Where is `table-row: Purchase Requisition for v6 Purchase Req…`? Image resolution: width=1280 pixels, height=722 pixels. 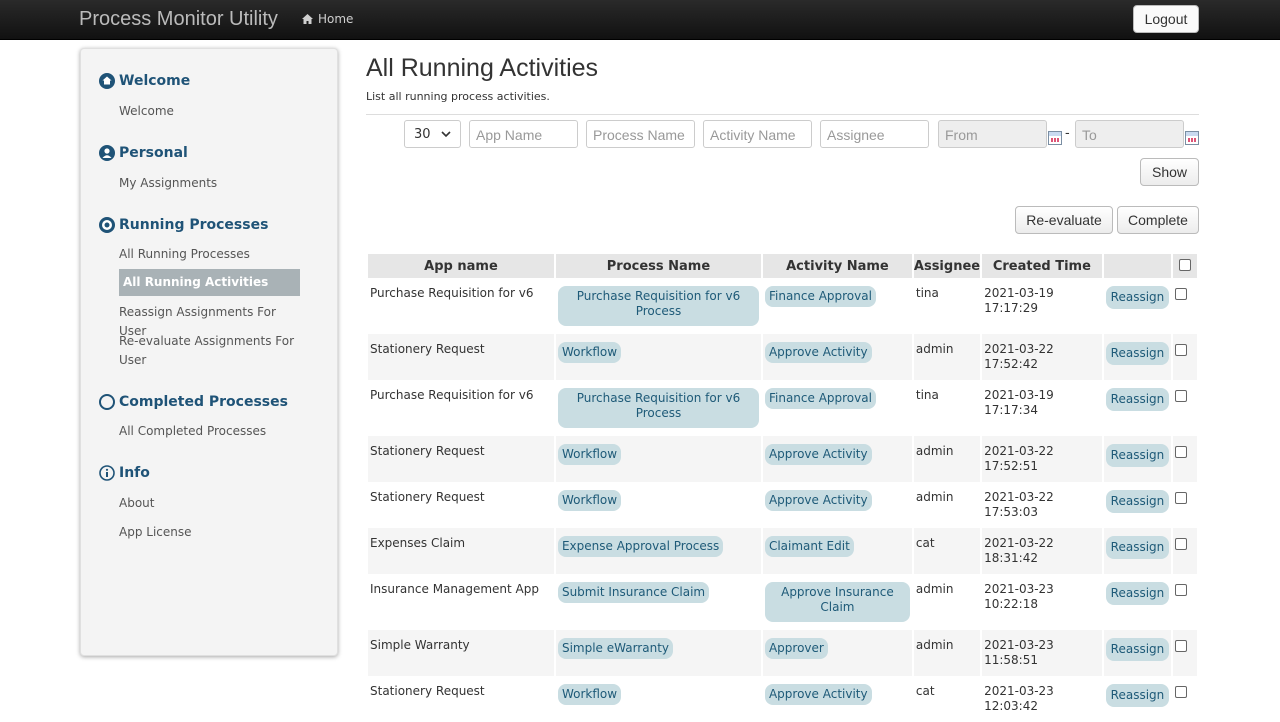
table-row: Purchase Requisition for v6 Purchase Req… is located at coordinates (782, 306).